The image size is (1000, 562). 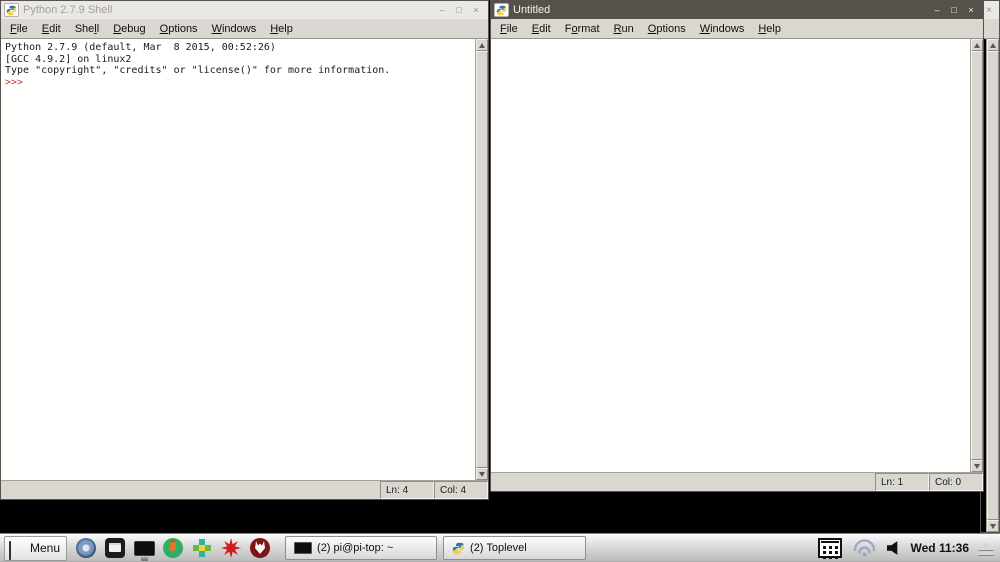 I want to click on menu-format: Format, so click(x=582, y=29).